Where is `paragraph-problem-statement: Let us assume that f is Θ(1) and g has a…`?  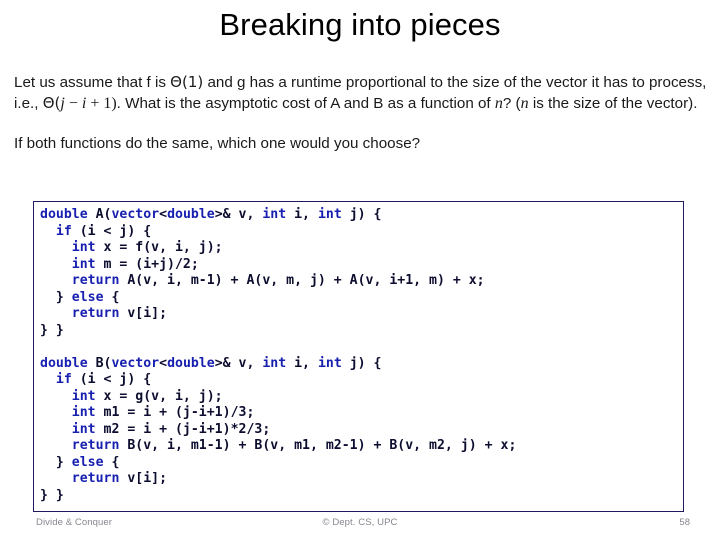
paragraph-problem-statement: Let us assume that f is Θ(1) and g has a… is located at coordinates (364, 93).